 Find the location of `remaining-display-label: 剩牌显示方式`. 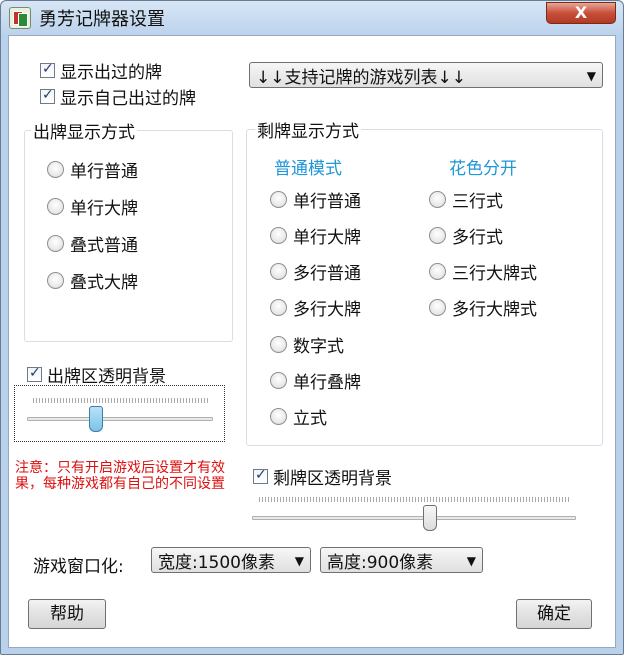

remaining-display-label: 剩牌显示方式 is located at coordinates (308, 129).